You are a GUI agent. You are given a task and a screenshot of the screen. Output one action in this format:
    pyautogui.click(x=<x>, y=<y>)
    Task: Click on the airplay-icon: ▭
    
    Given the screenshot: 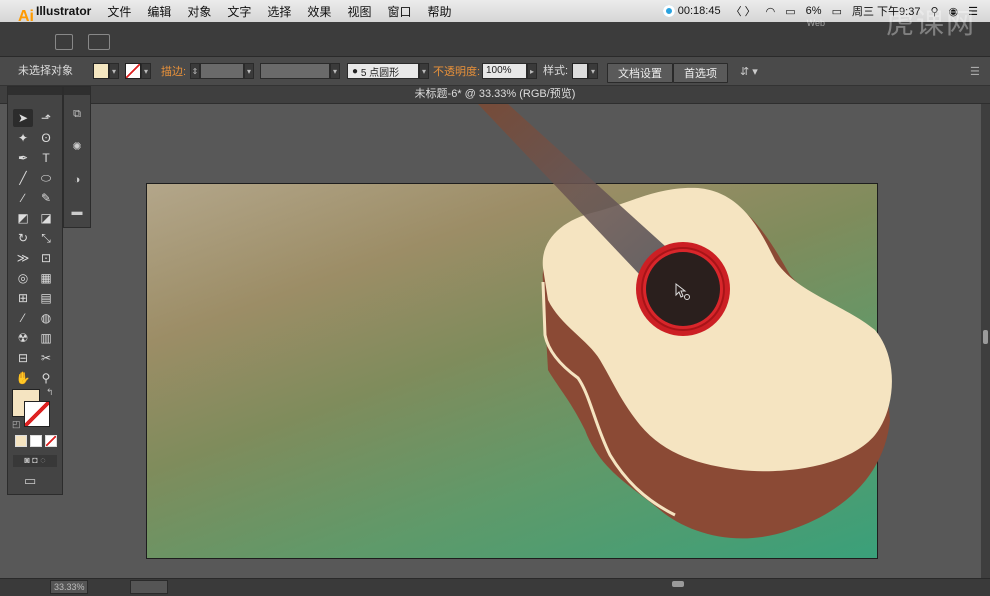 What is the action you would take?
    pyautogui.click(x=790, y=11)
    